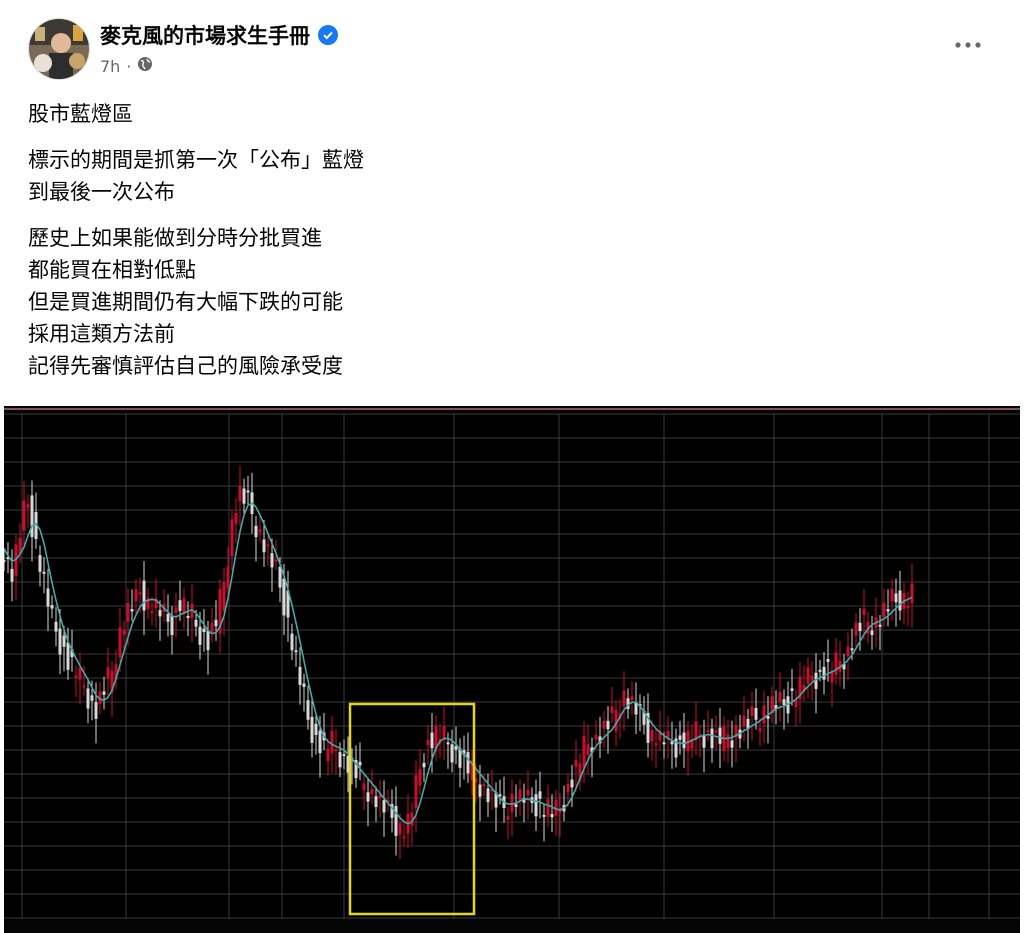 The width and height of the screenshot is (1024, 933). What do you see at coordinates (512, 45) in the screenshot?
I see `post-header: 麥克風的市場求生手冊 7h ·` at bounding box center [512, 45].